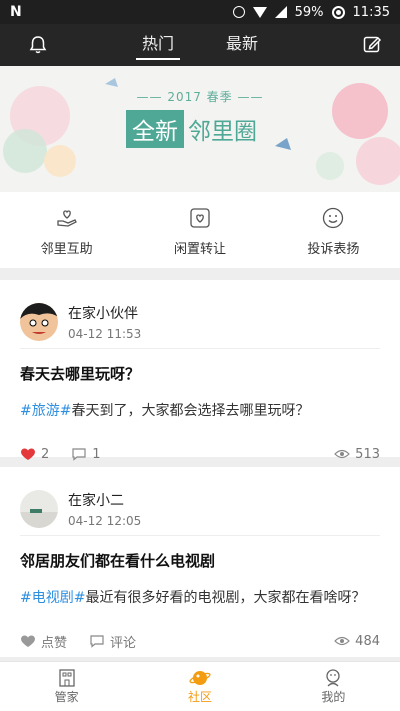  I want to click on building-icon, so click(67, 678).